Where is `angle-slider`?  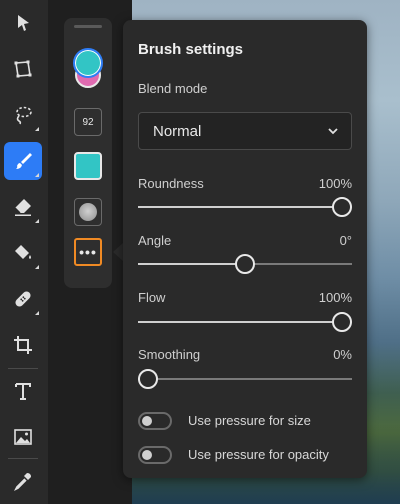 angle-slider is located at coordinates (245, 264).